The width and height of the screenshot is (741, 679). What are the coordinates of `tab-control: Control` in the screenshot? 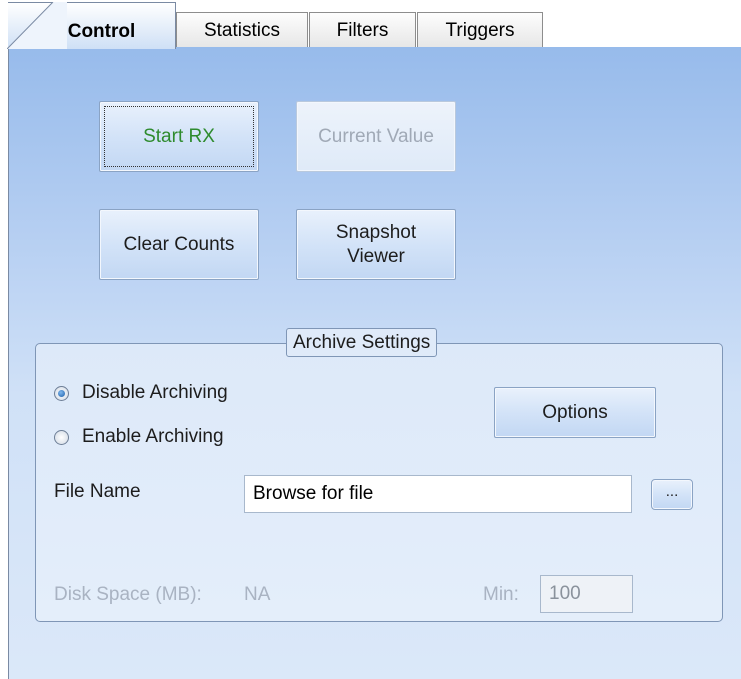 It's located at (91, 25).